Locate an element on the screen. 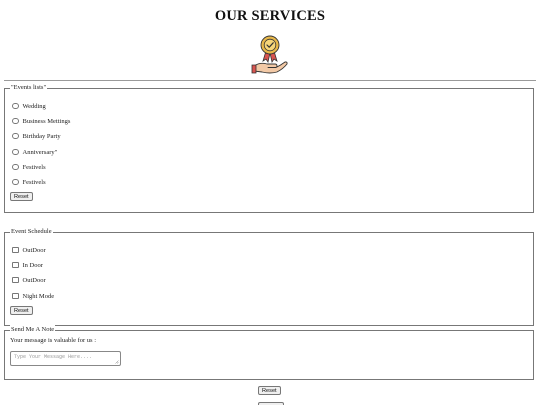 This screenshot has width=540, height=405. schedule-option-outdoor-2: OutDoor is located at coordinates (29, 280).